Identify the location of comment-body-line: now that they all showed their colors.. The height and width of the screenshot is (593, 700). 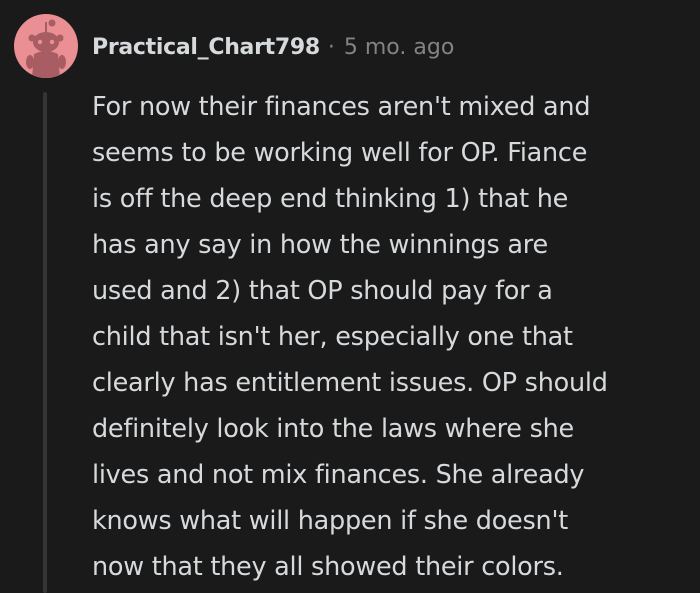
(328, 567).